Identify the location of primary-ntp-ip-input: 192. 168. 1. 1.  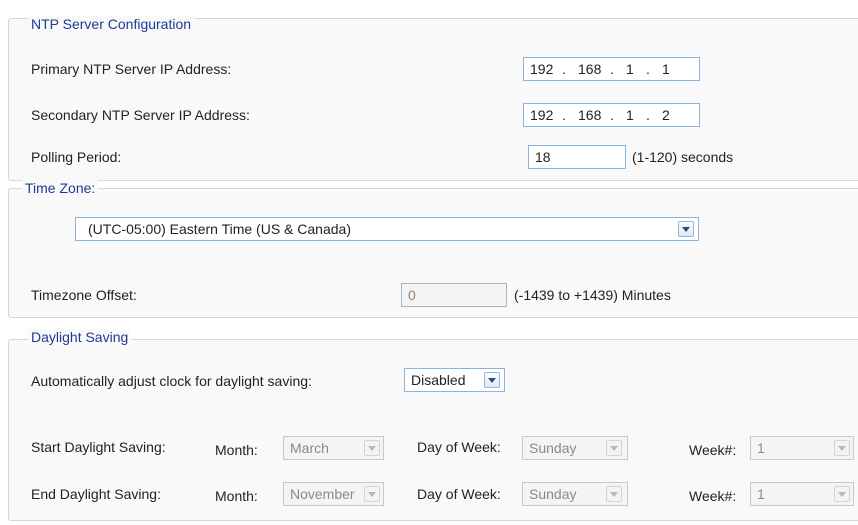
(611, 69).